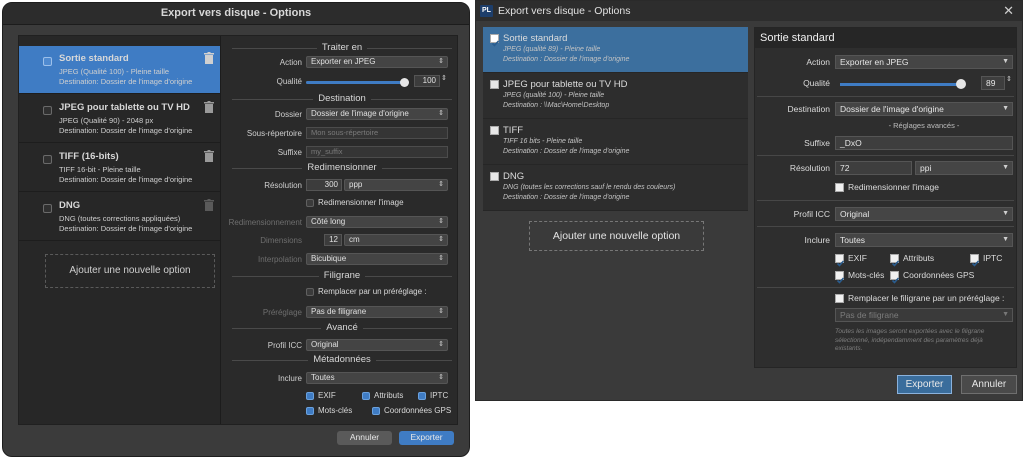 Image resolution: width=1024 pixels, height=459 pixels. What do you see at coordinates (342, 168) in the screenshot?
I see `section-redim: Redimensionner` at bounding box center [342, 168].